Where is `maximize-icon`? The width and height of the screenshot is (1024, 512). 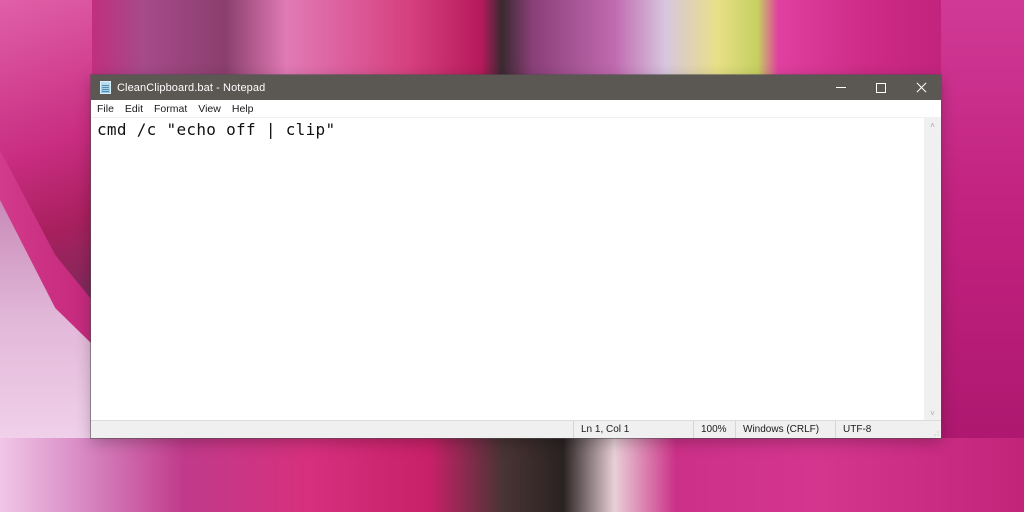 maximize-icon is located at coordinates (881, 87).